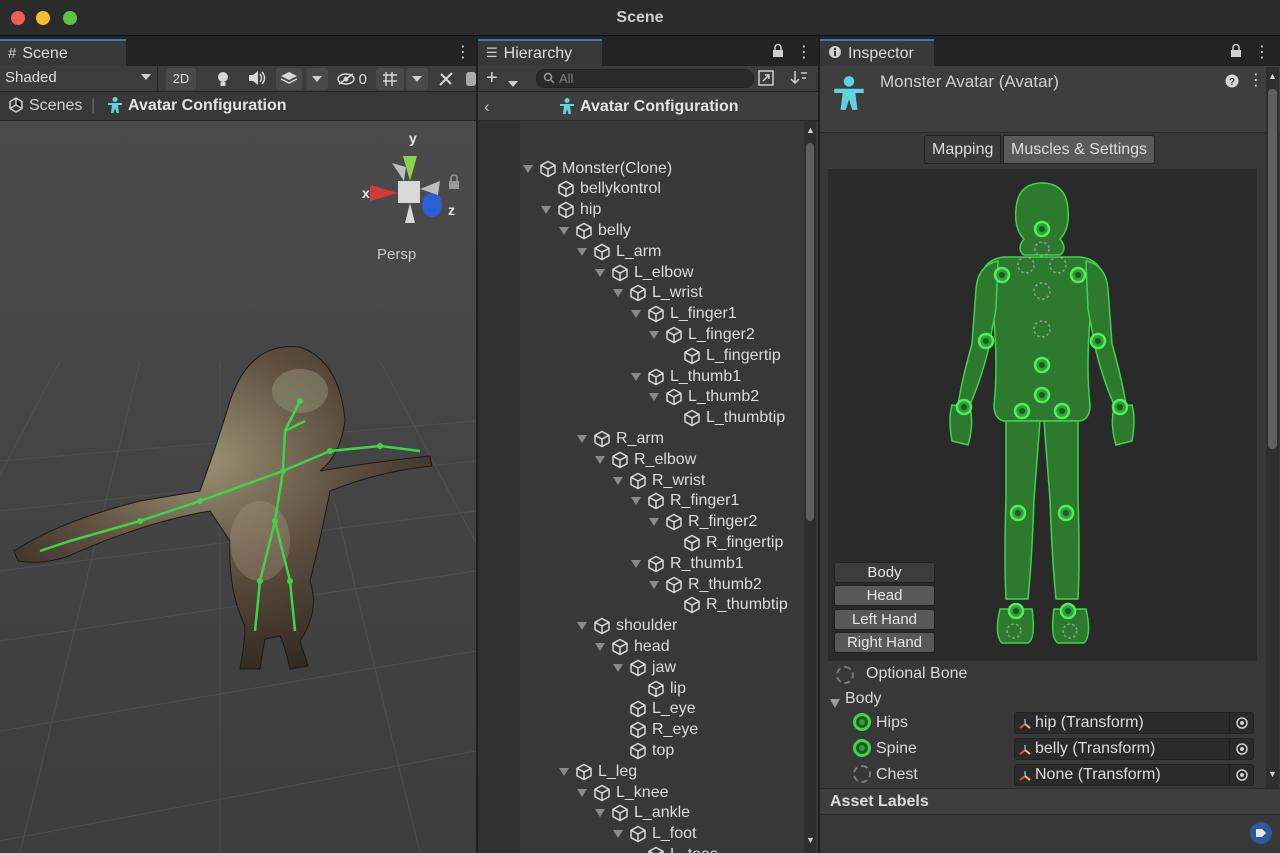  Describe the element at coordinates (463, 52) in the screenshot. I see `scene-more-menu-icon: ⋮` at that location.